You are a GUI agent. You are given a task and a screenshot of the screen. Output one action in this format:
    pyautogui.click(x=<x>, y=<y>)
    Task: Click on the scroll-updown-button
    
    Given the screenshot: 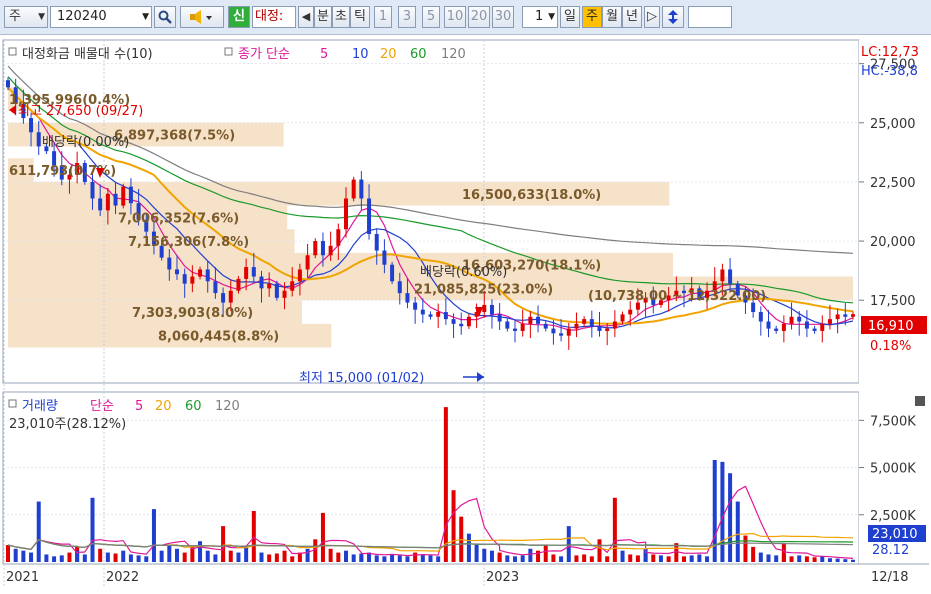 What is the action you would take?
    pyautogui.click(x=673, y=17)
    